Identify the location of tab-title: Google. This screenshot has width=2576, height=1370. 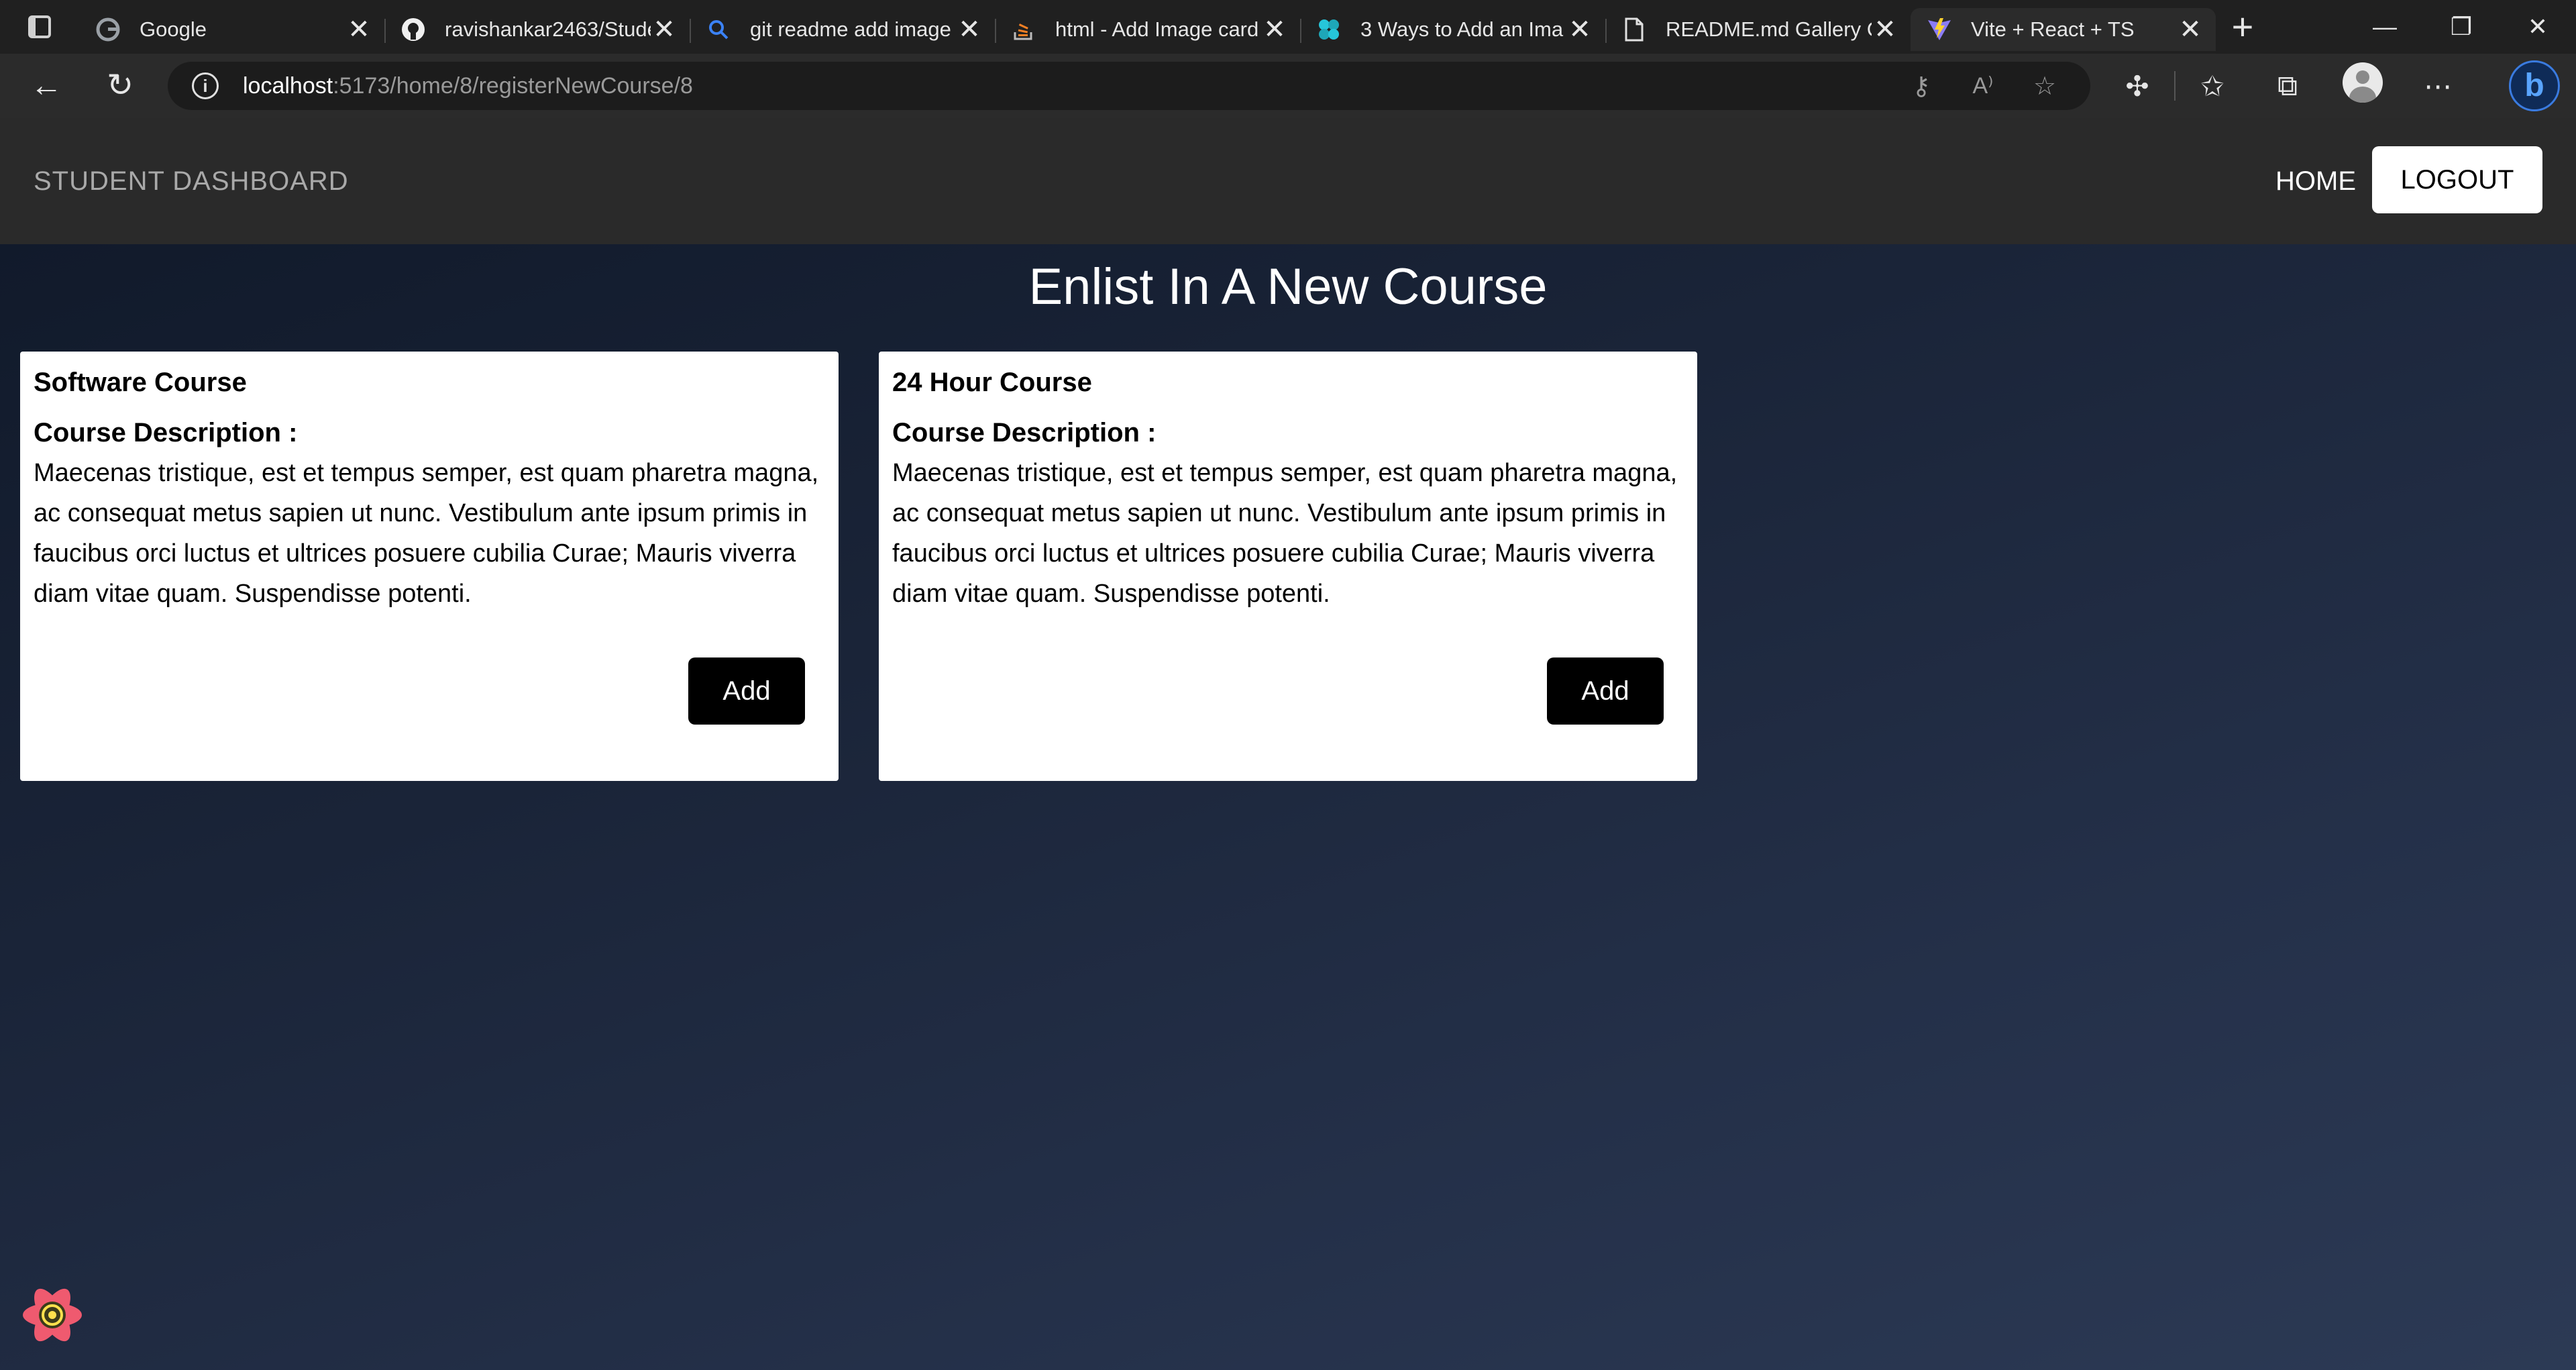
(173, 29).